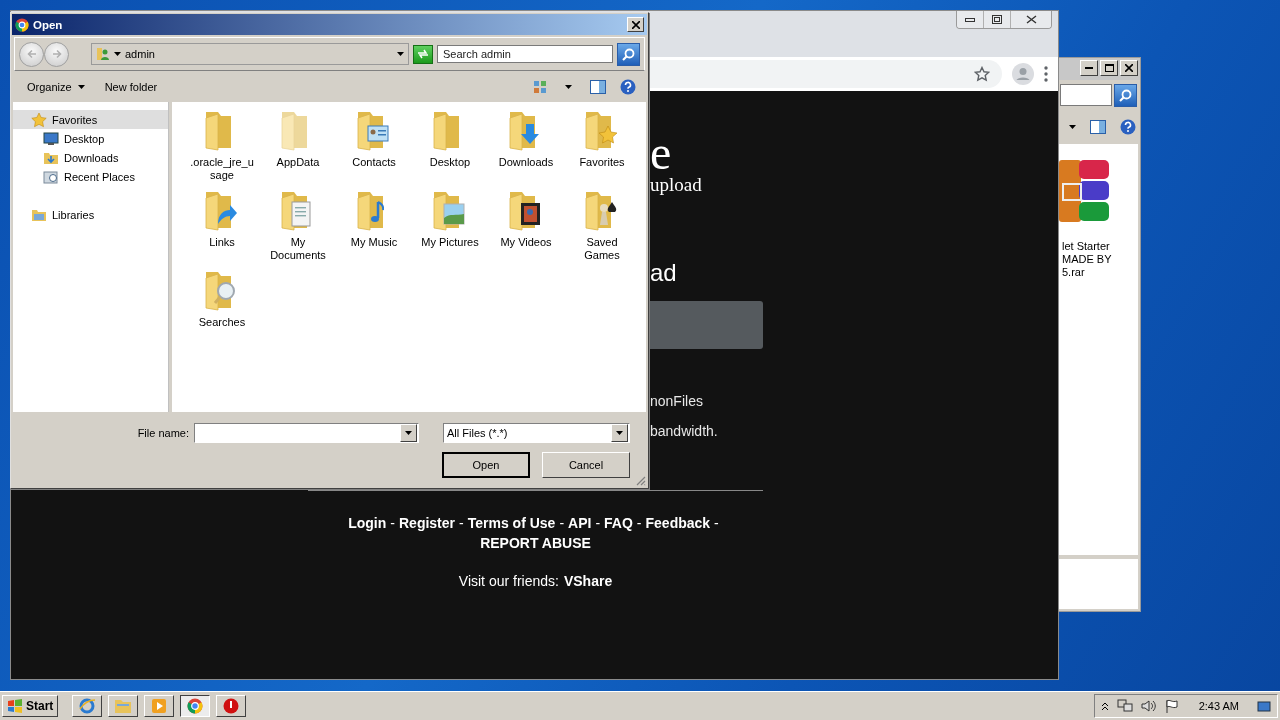 This screenshot has height=720, width=1280. What do you see at coordinates (450, 162) in the screenshot?
I see `folder-name: Desktop` at bounding box center [450, 162].